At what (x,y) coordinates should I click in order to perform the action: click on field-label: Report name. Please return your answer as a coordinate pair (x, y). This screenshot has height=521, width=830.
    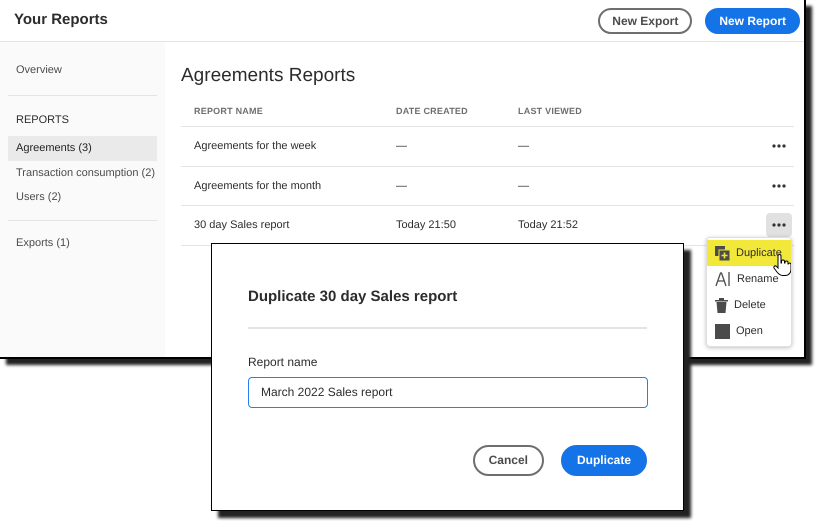
    Looking at the image, I should click on (283, 362).